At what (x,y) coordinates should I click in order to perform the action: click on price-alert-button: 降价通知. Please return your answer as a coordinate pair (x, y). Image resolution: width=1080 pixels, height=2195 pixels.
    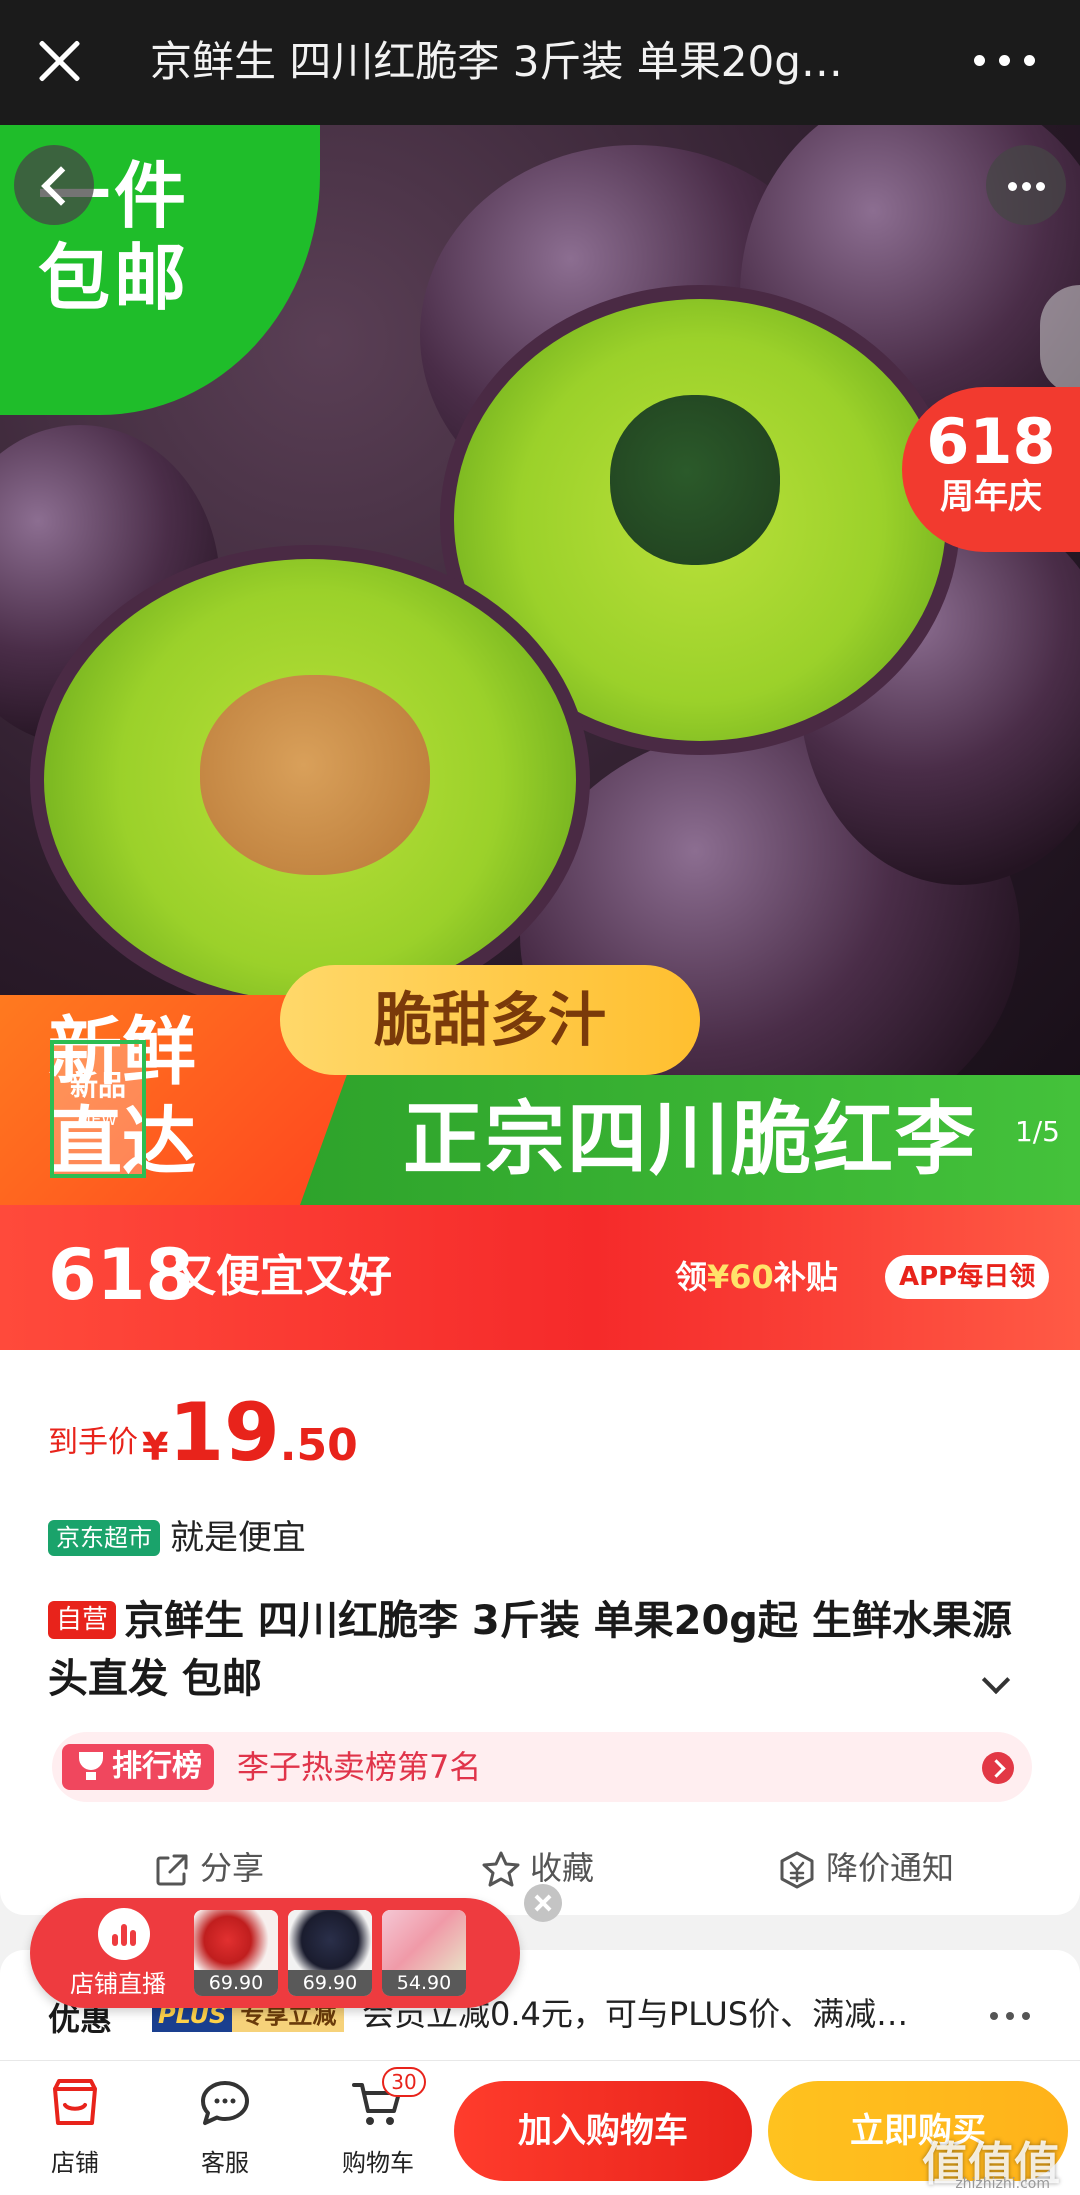
    Looking at the image, I should click on (865, 1868).